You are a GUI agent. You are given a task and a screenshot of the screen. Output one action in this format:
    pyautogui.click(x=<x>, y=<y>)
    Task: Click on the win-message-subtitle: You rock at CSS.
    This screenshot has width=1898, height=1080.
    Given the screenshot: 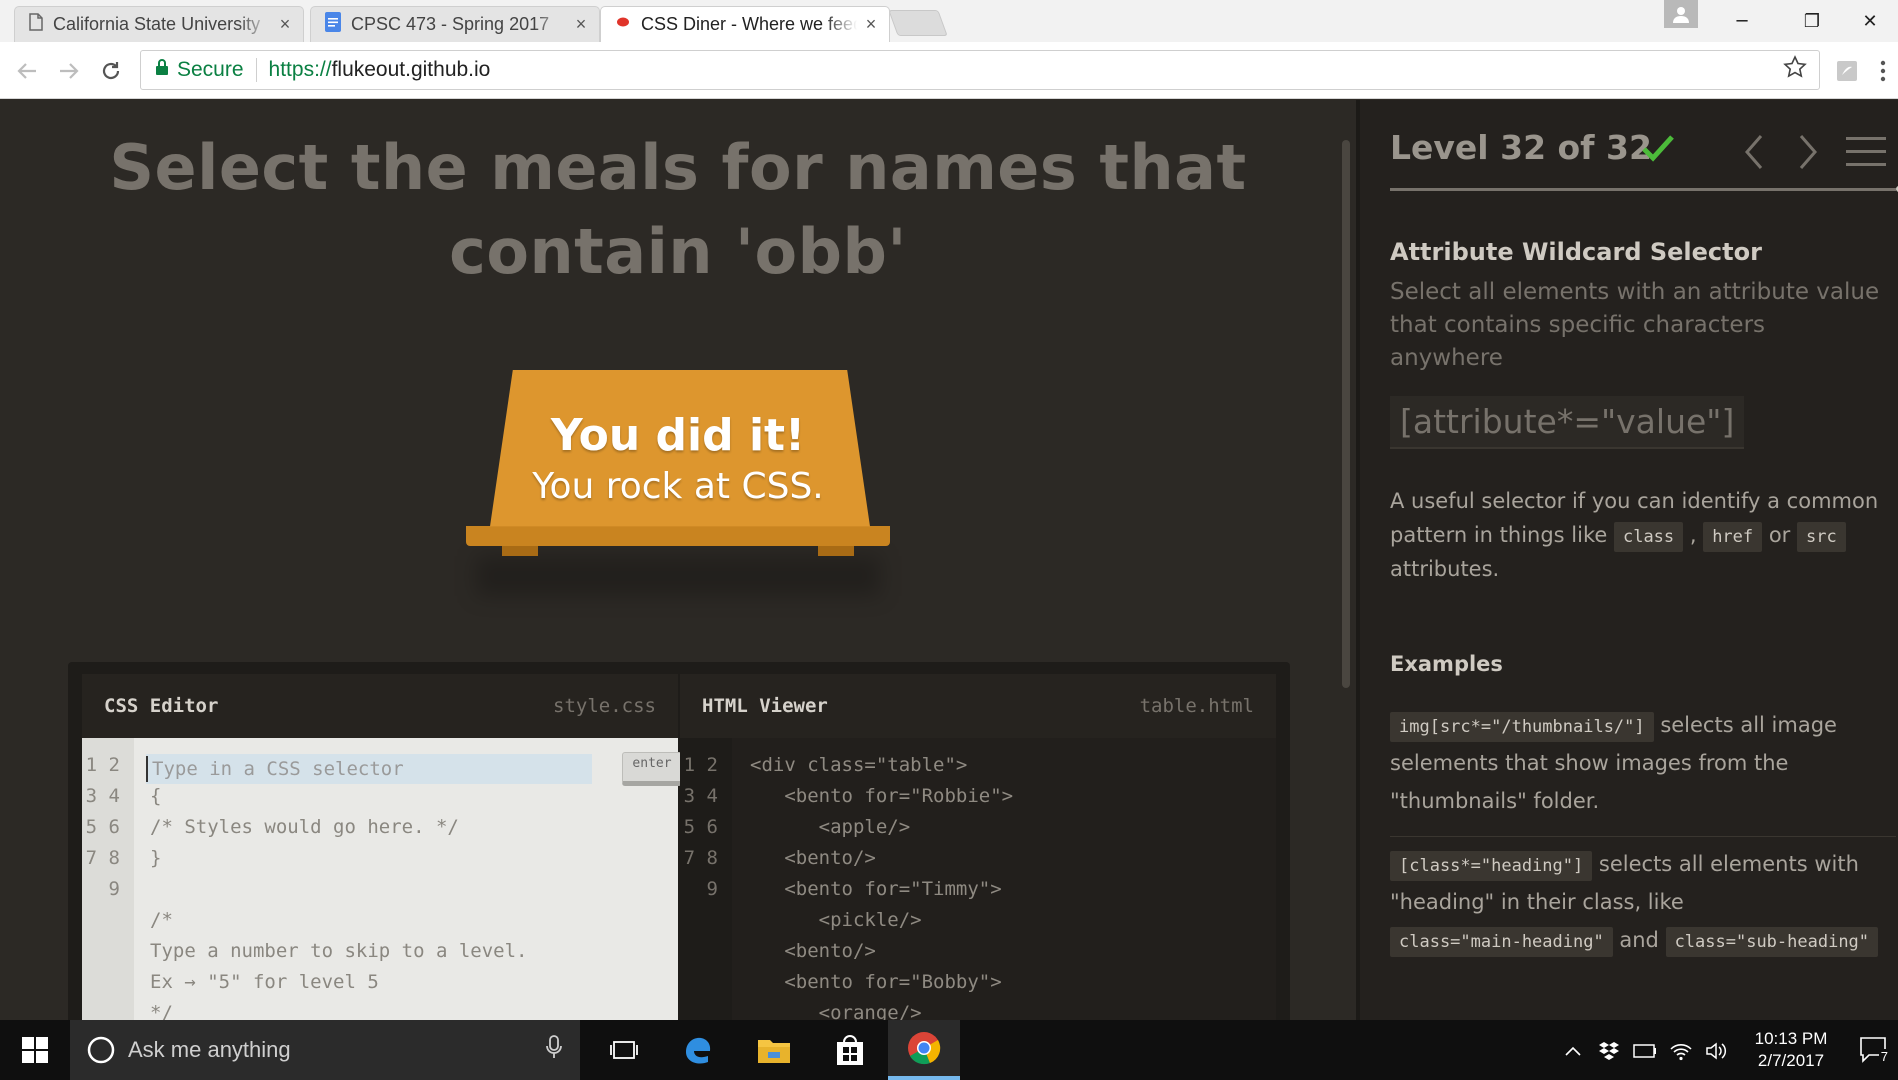 What is the action you would take?
    pyautogui.click(x=678, y=486)
    